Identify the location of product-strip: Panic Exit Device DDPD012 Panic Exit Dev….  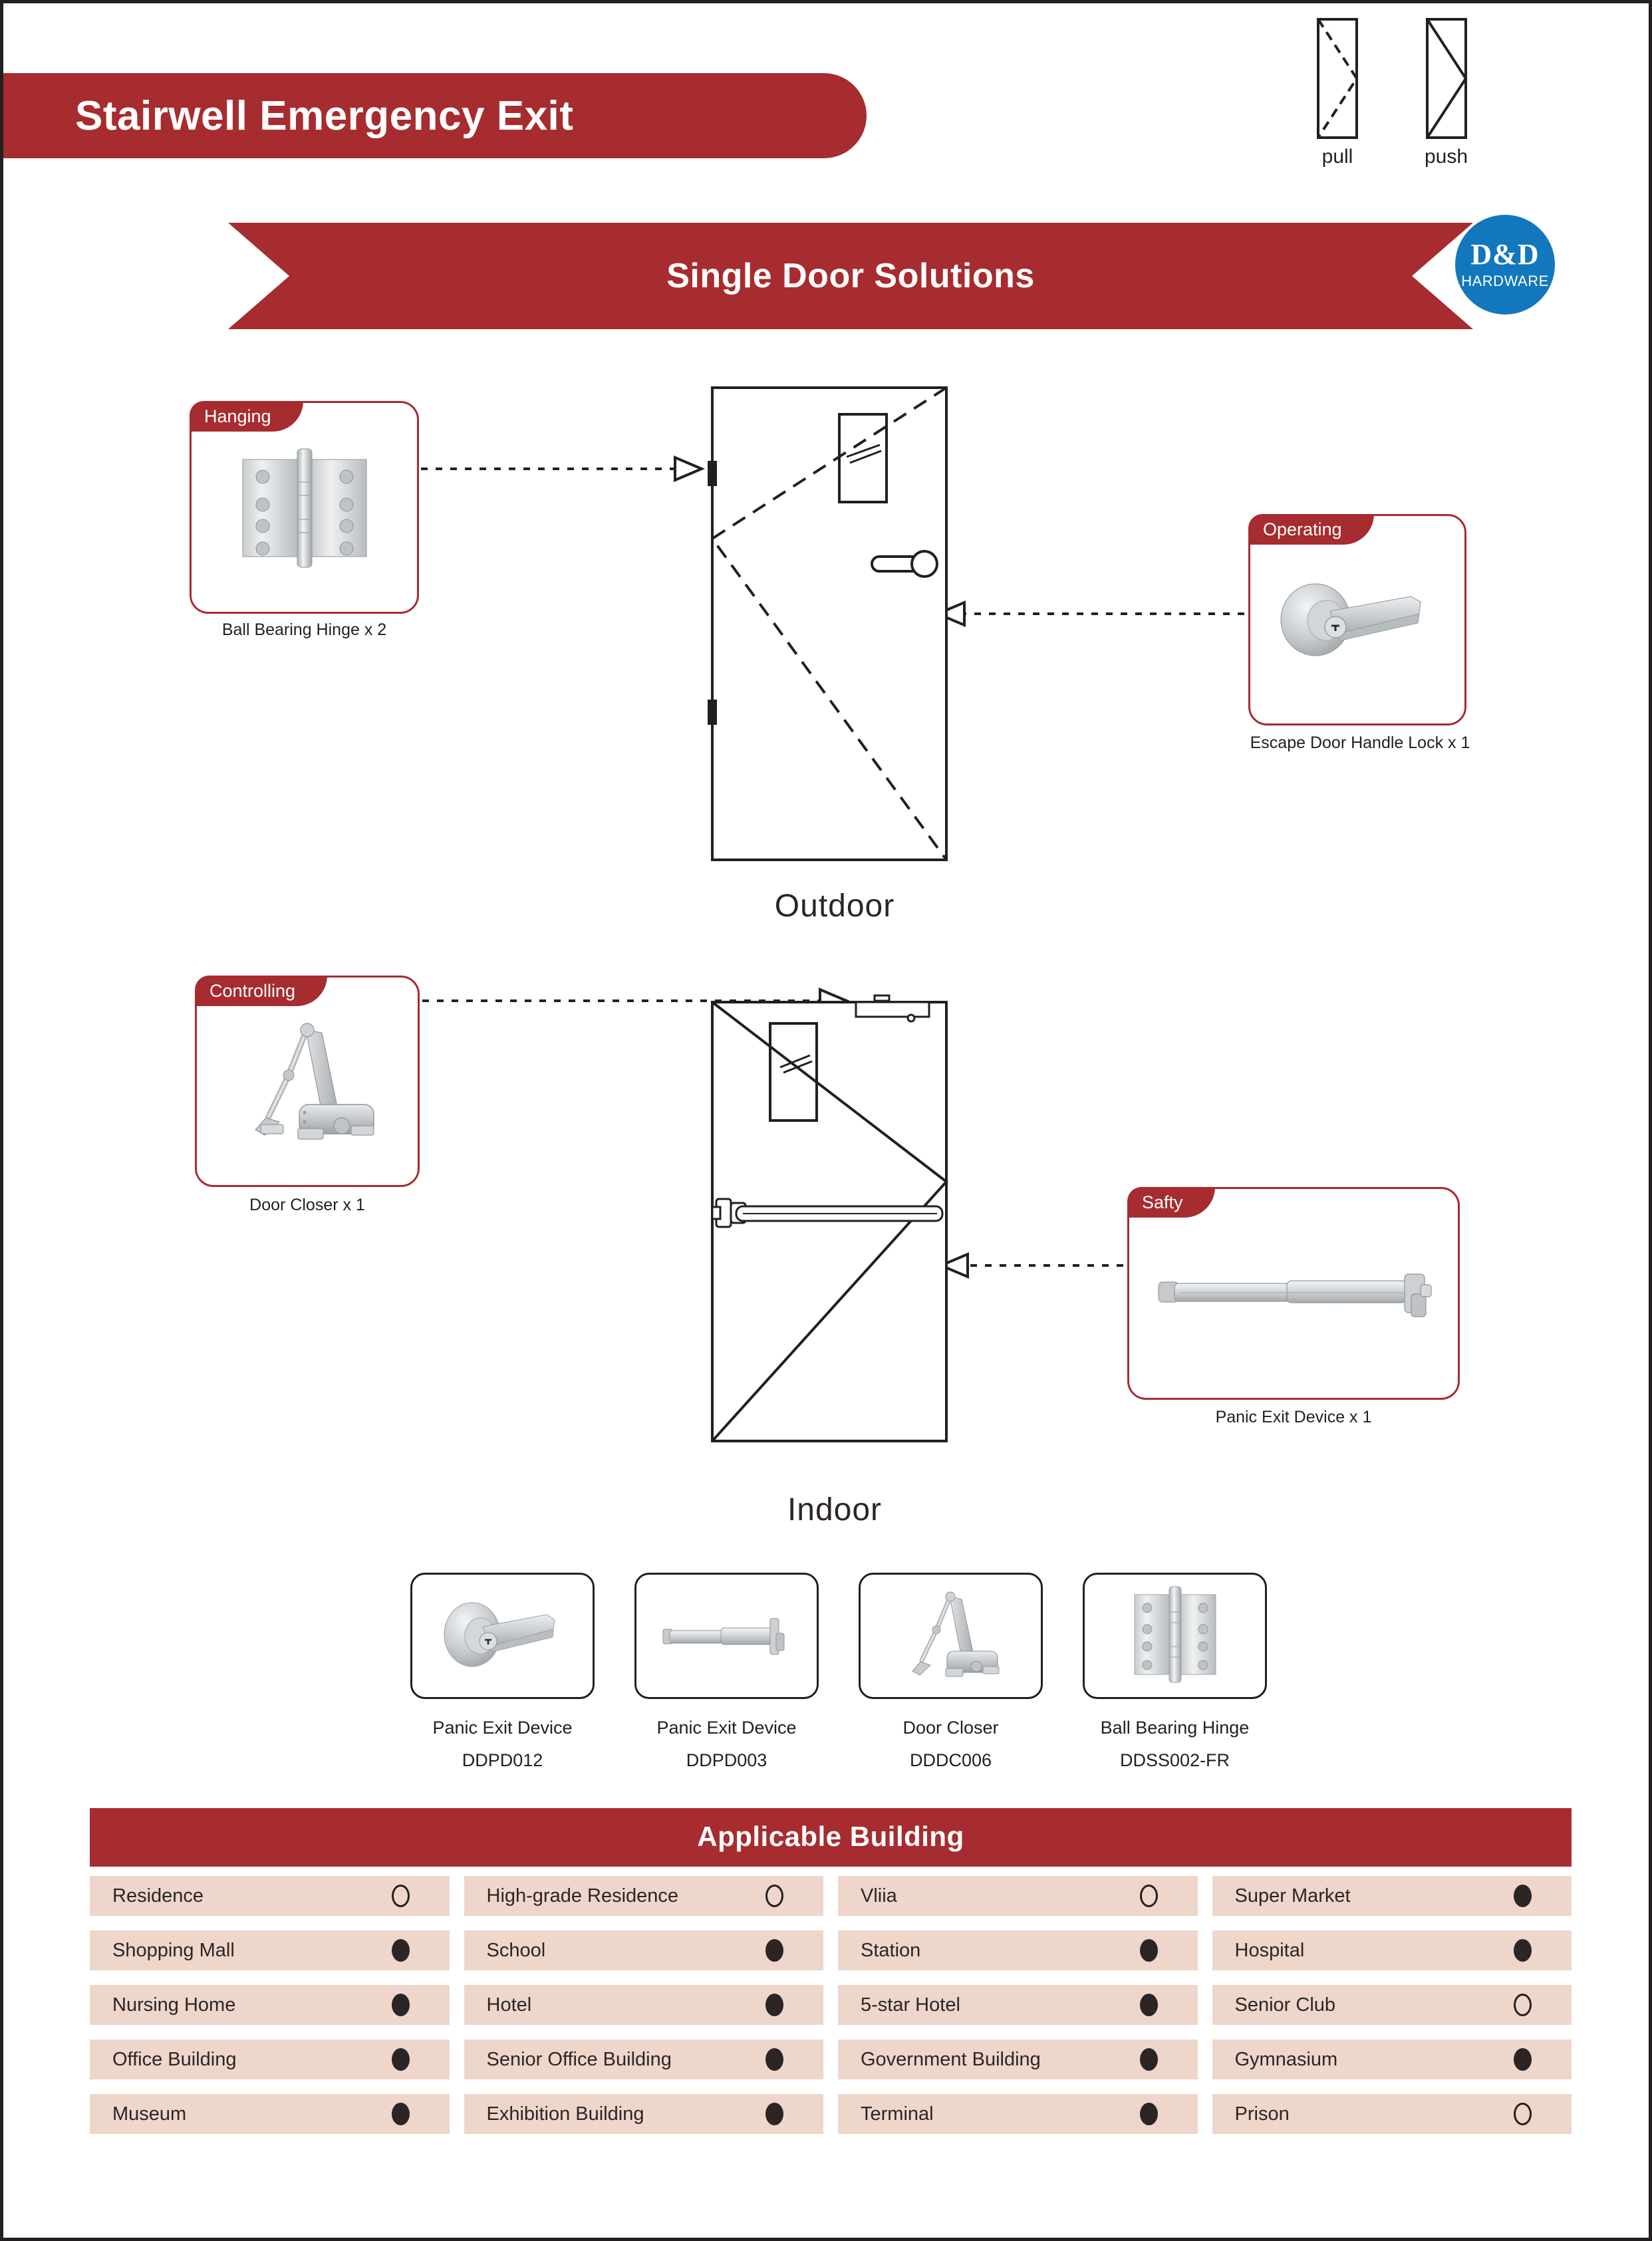
(838, 1672).